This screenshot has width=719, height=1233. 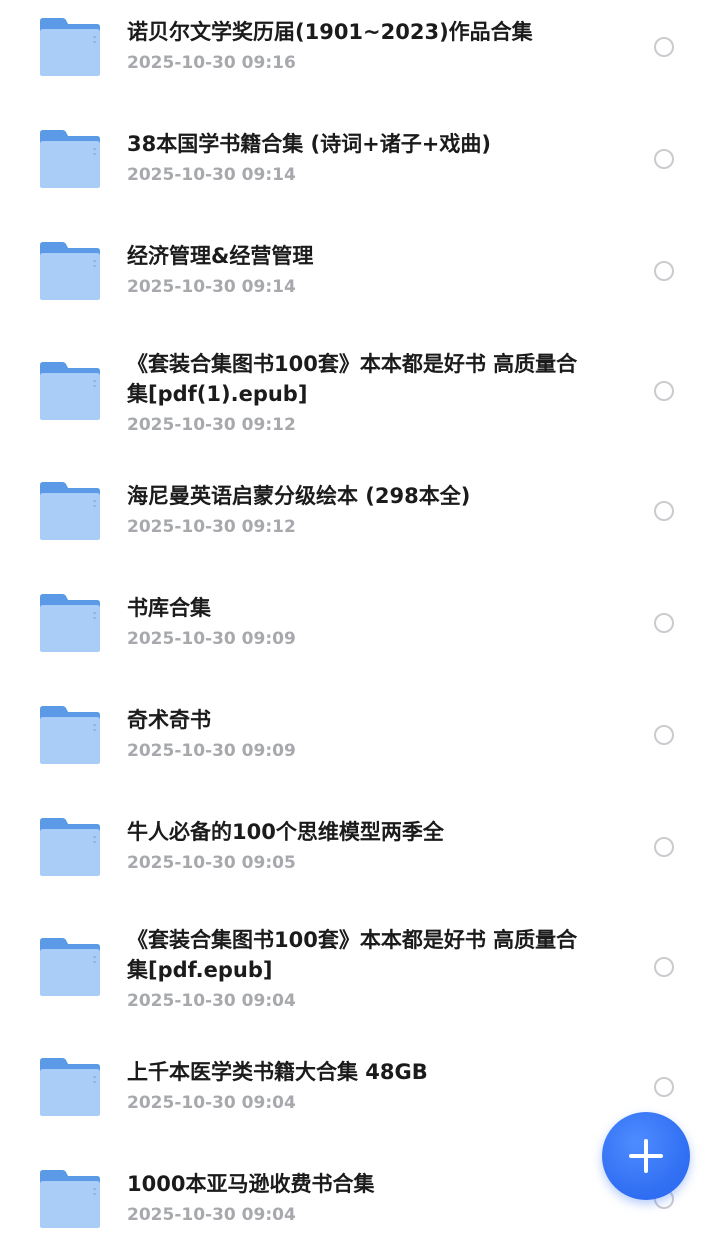 I want to click on list-item: 经济管理&经营管理 2025-10-30 09:14, so click(x=359, y=280).